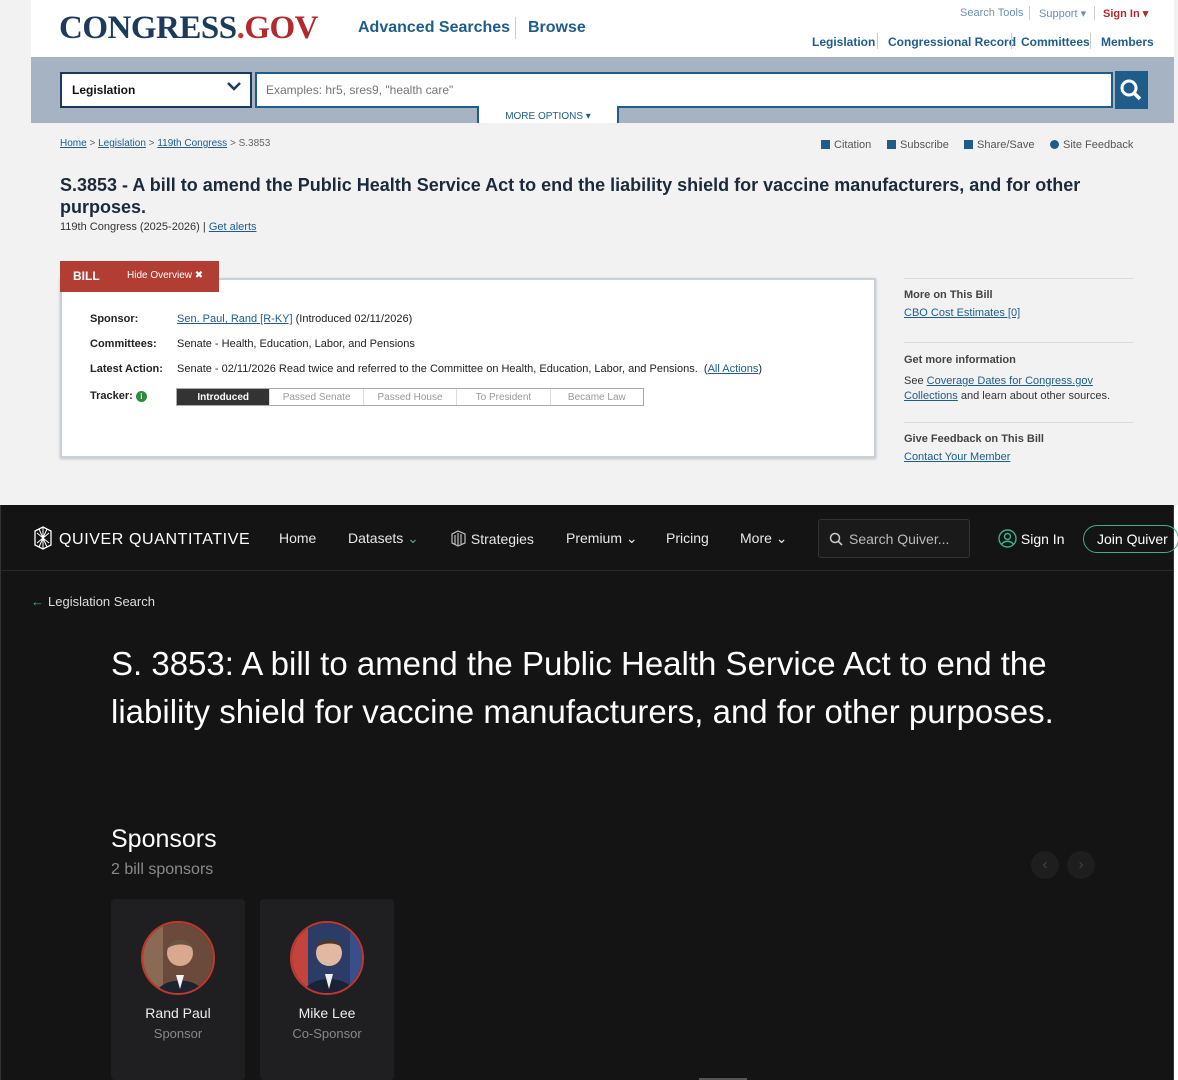  I want to click on sign-in-label: Sign In, so click(1042, 539).